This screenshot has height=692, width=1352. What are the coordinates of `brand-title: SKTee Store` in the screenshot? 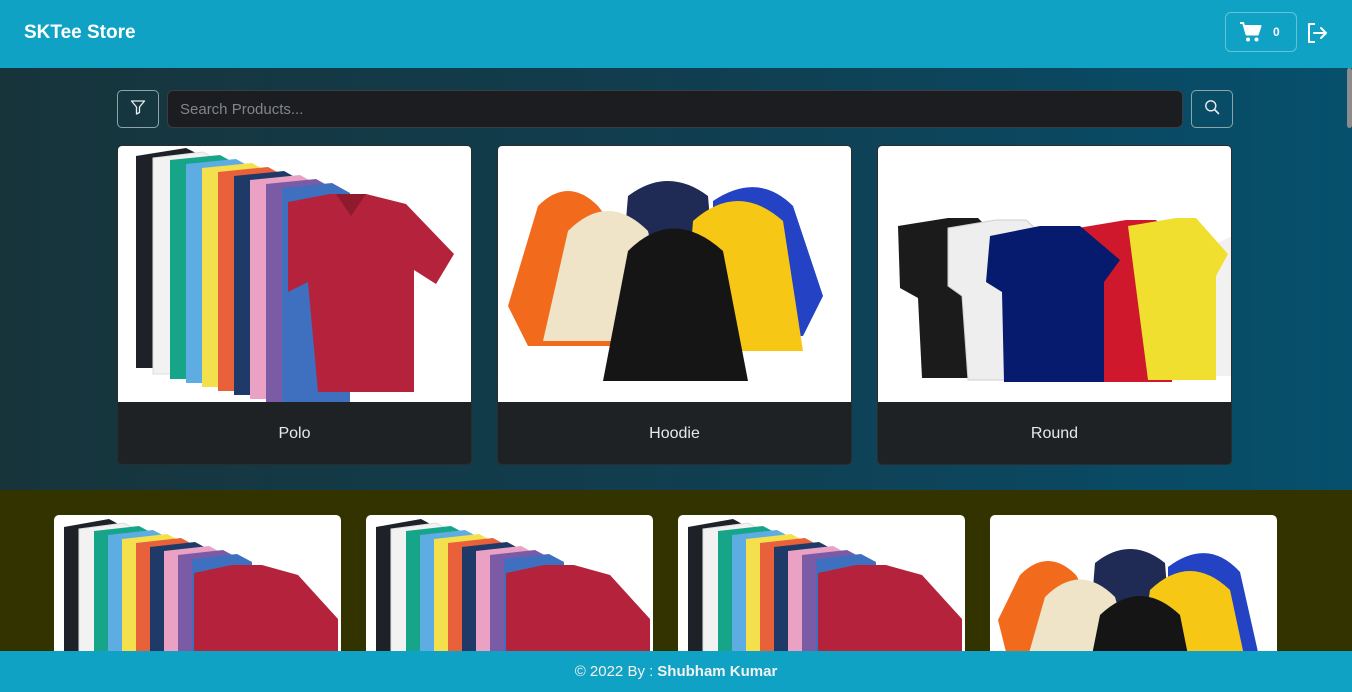 It's located at (80, 33).